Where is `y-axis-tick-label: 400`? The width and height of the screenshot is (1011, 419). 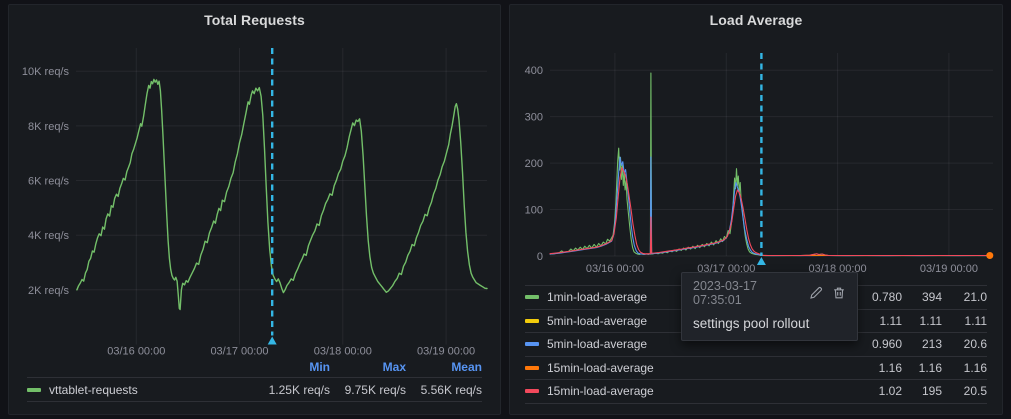 y-axis-tick-label: 400 is located at coordinates (534, 71).